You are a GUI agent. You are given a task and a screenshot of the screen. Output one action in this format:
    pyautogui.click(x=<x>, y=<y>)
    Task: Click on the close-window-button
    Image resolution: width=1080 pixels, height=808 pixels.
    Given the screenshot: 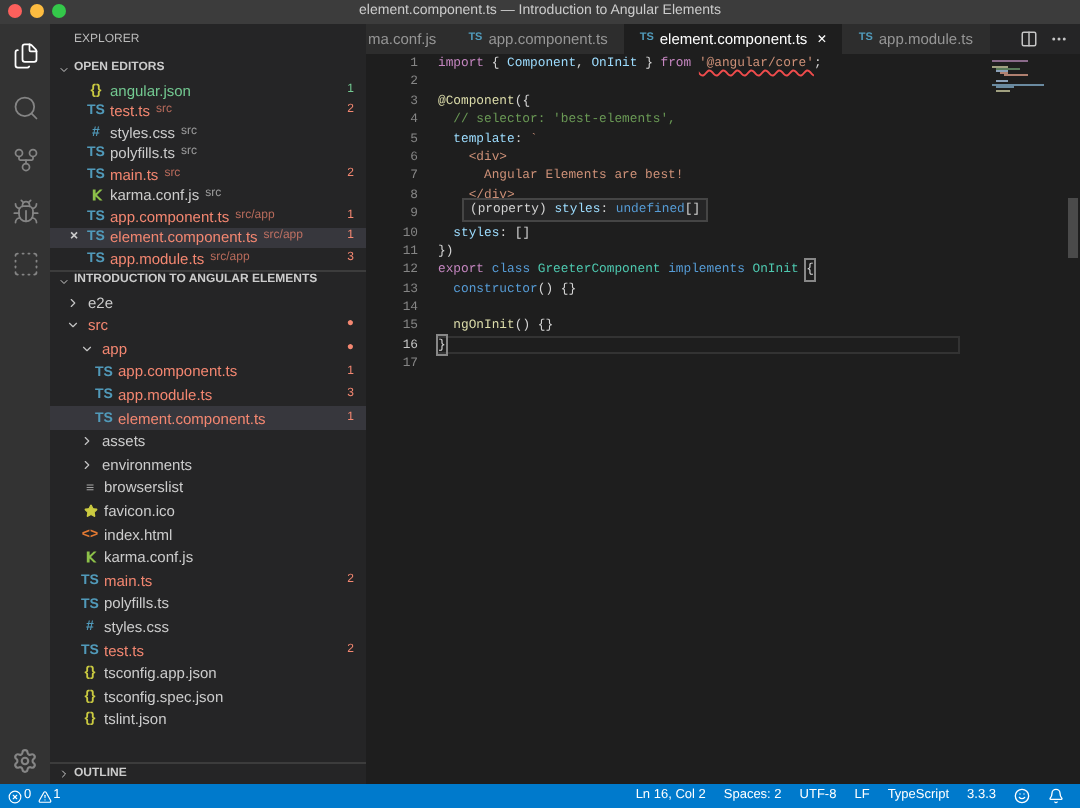 What is the action you would take?
    pyautogui.click(x=15, y=11)
    